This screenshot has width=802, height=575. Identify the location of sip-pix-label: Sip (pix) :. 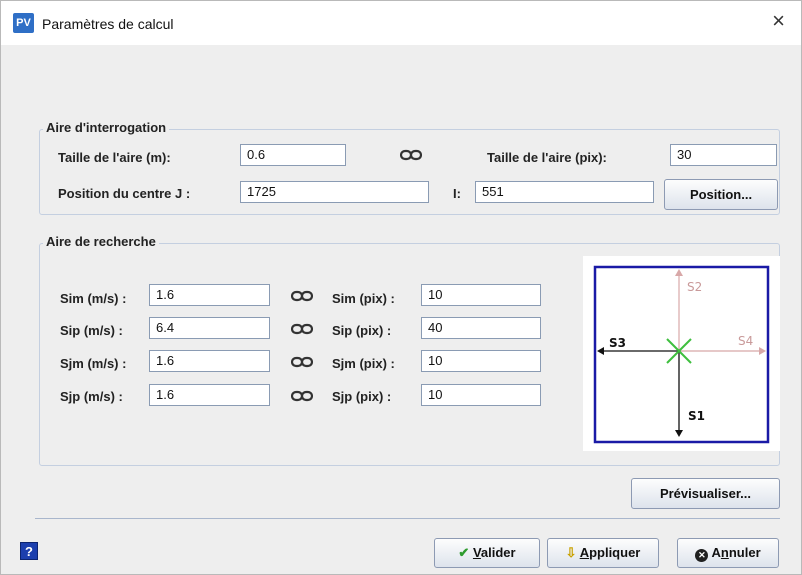
(362, 330).